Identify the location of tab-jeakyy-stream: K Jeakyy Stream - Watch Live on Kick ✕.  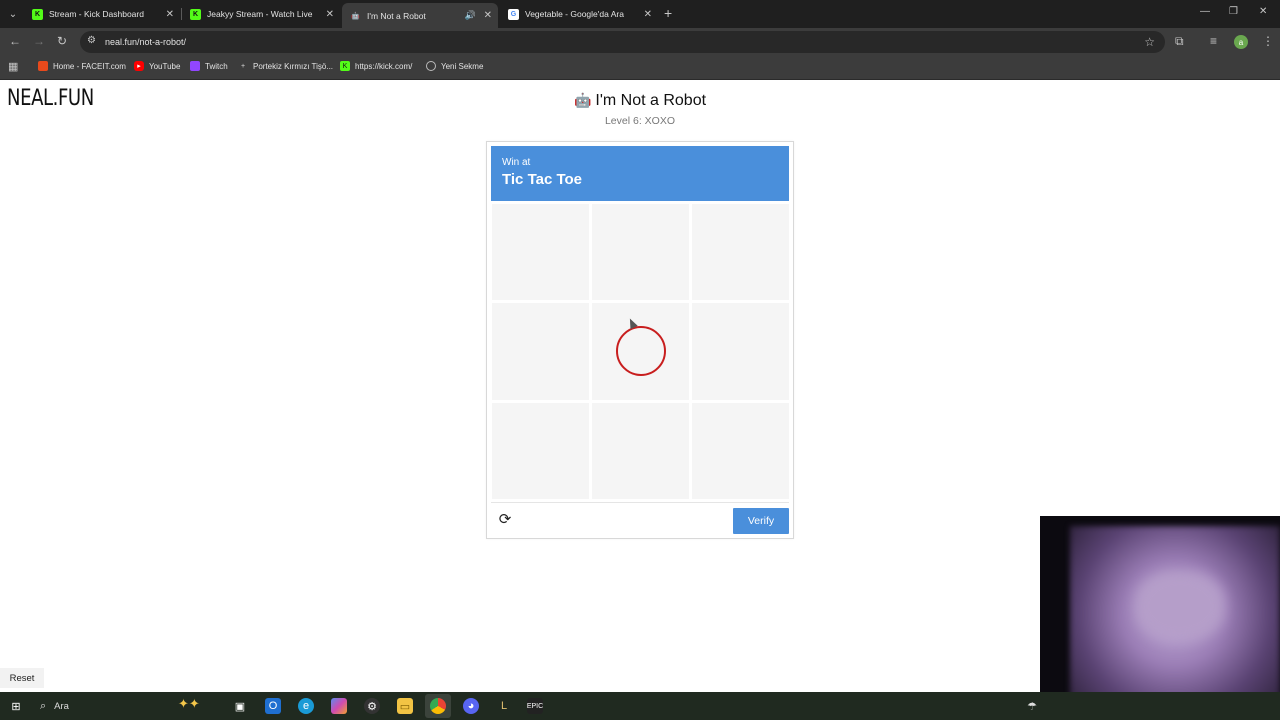
(261, 14).